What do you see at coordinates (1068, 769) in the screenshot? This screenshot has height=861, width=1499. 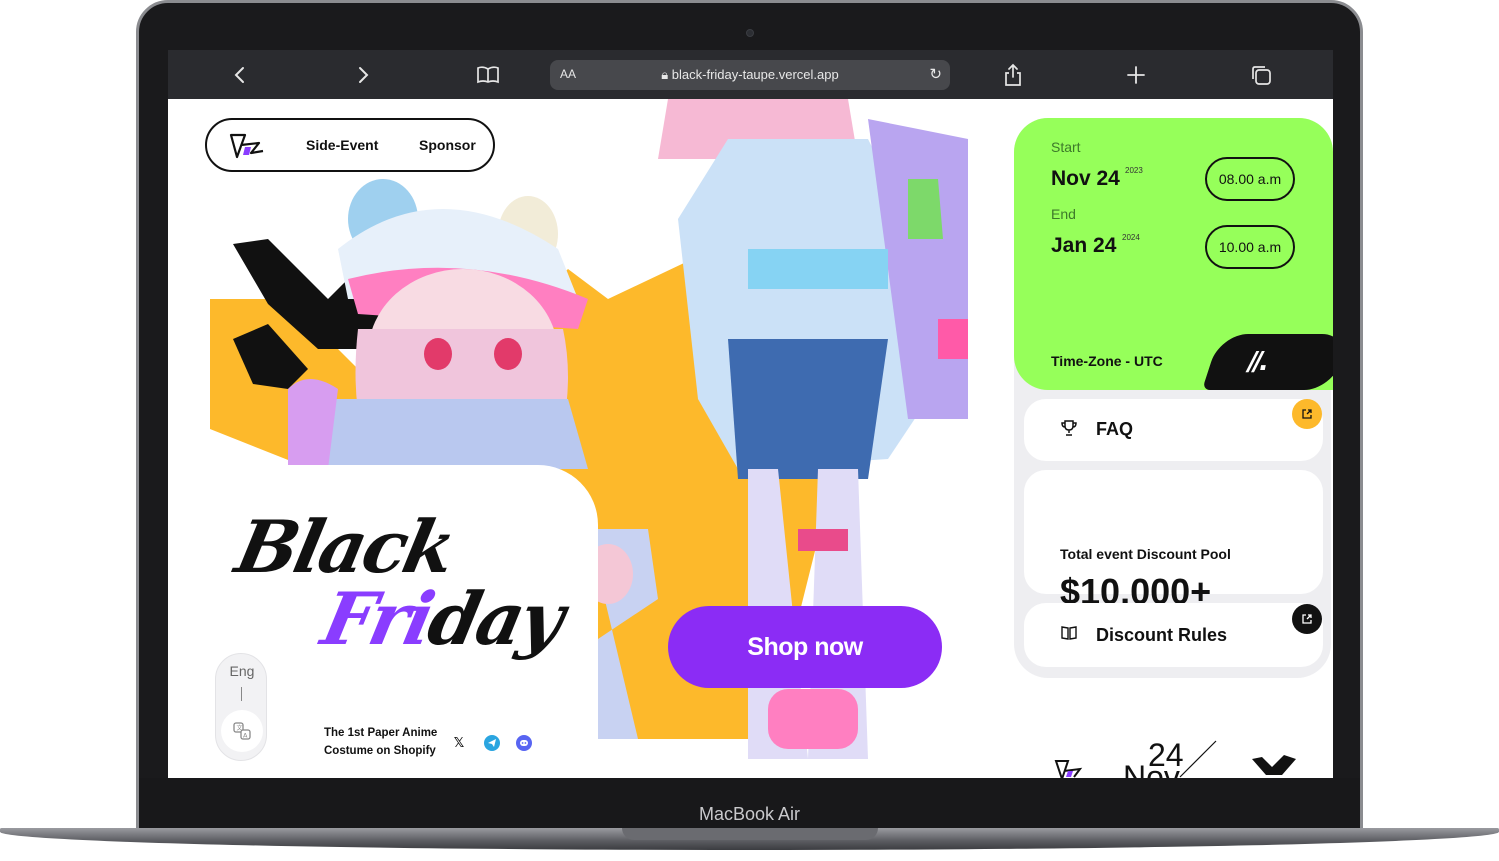 I see `footer-logo-icon` at bounding box center [1068, 769].